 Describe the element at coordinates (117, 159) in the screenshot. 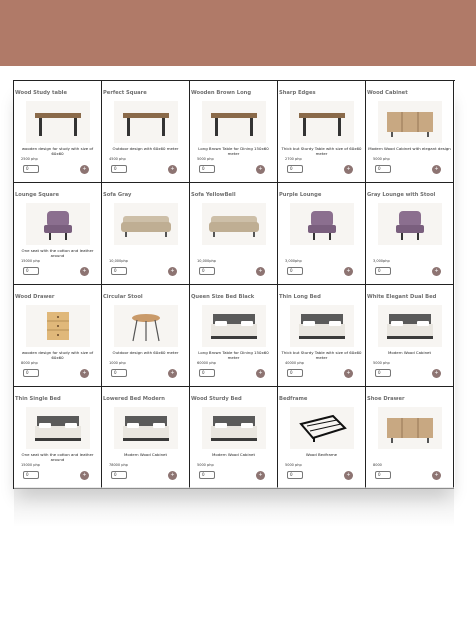

I see `product-price: 4500 php` at that location.